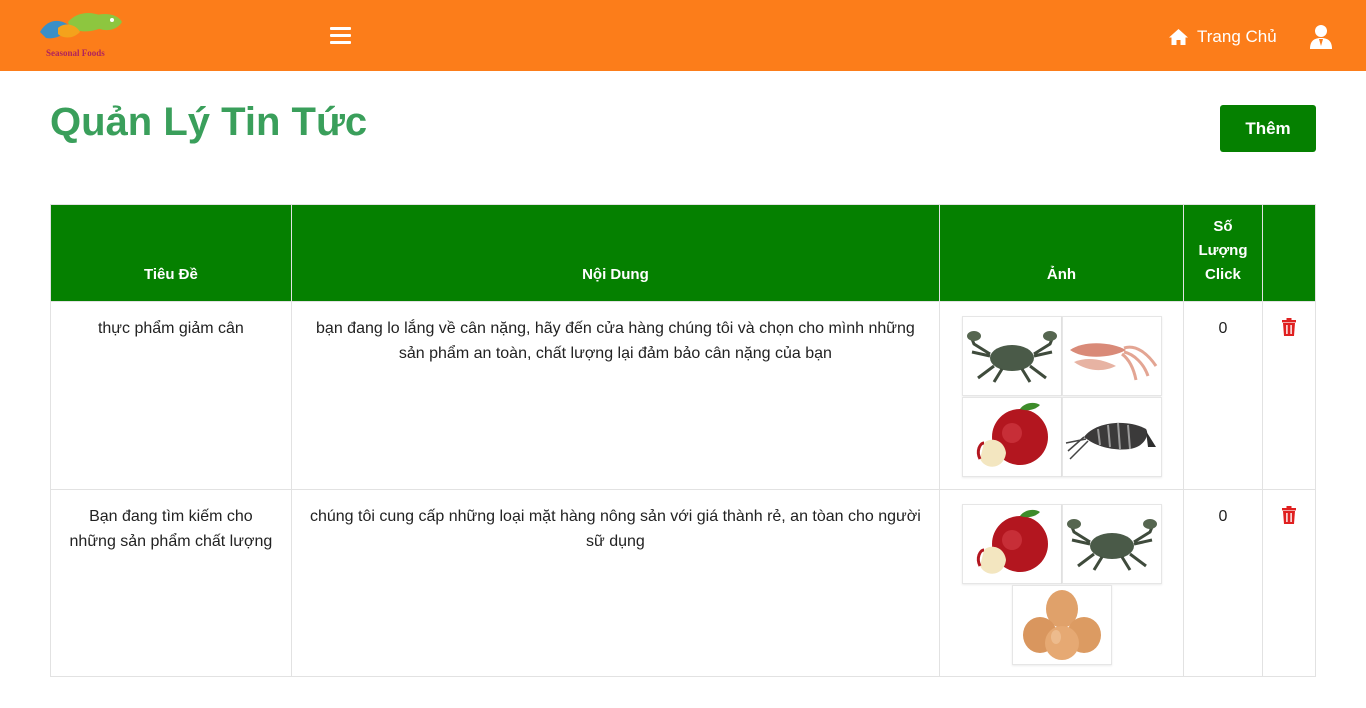 The height and width of the screenshot is (708, 1366). I want to click on top-navbar: Seasonal Foods Trang Chủ, so click(683, 35).